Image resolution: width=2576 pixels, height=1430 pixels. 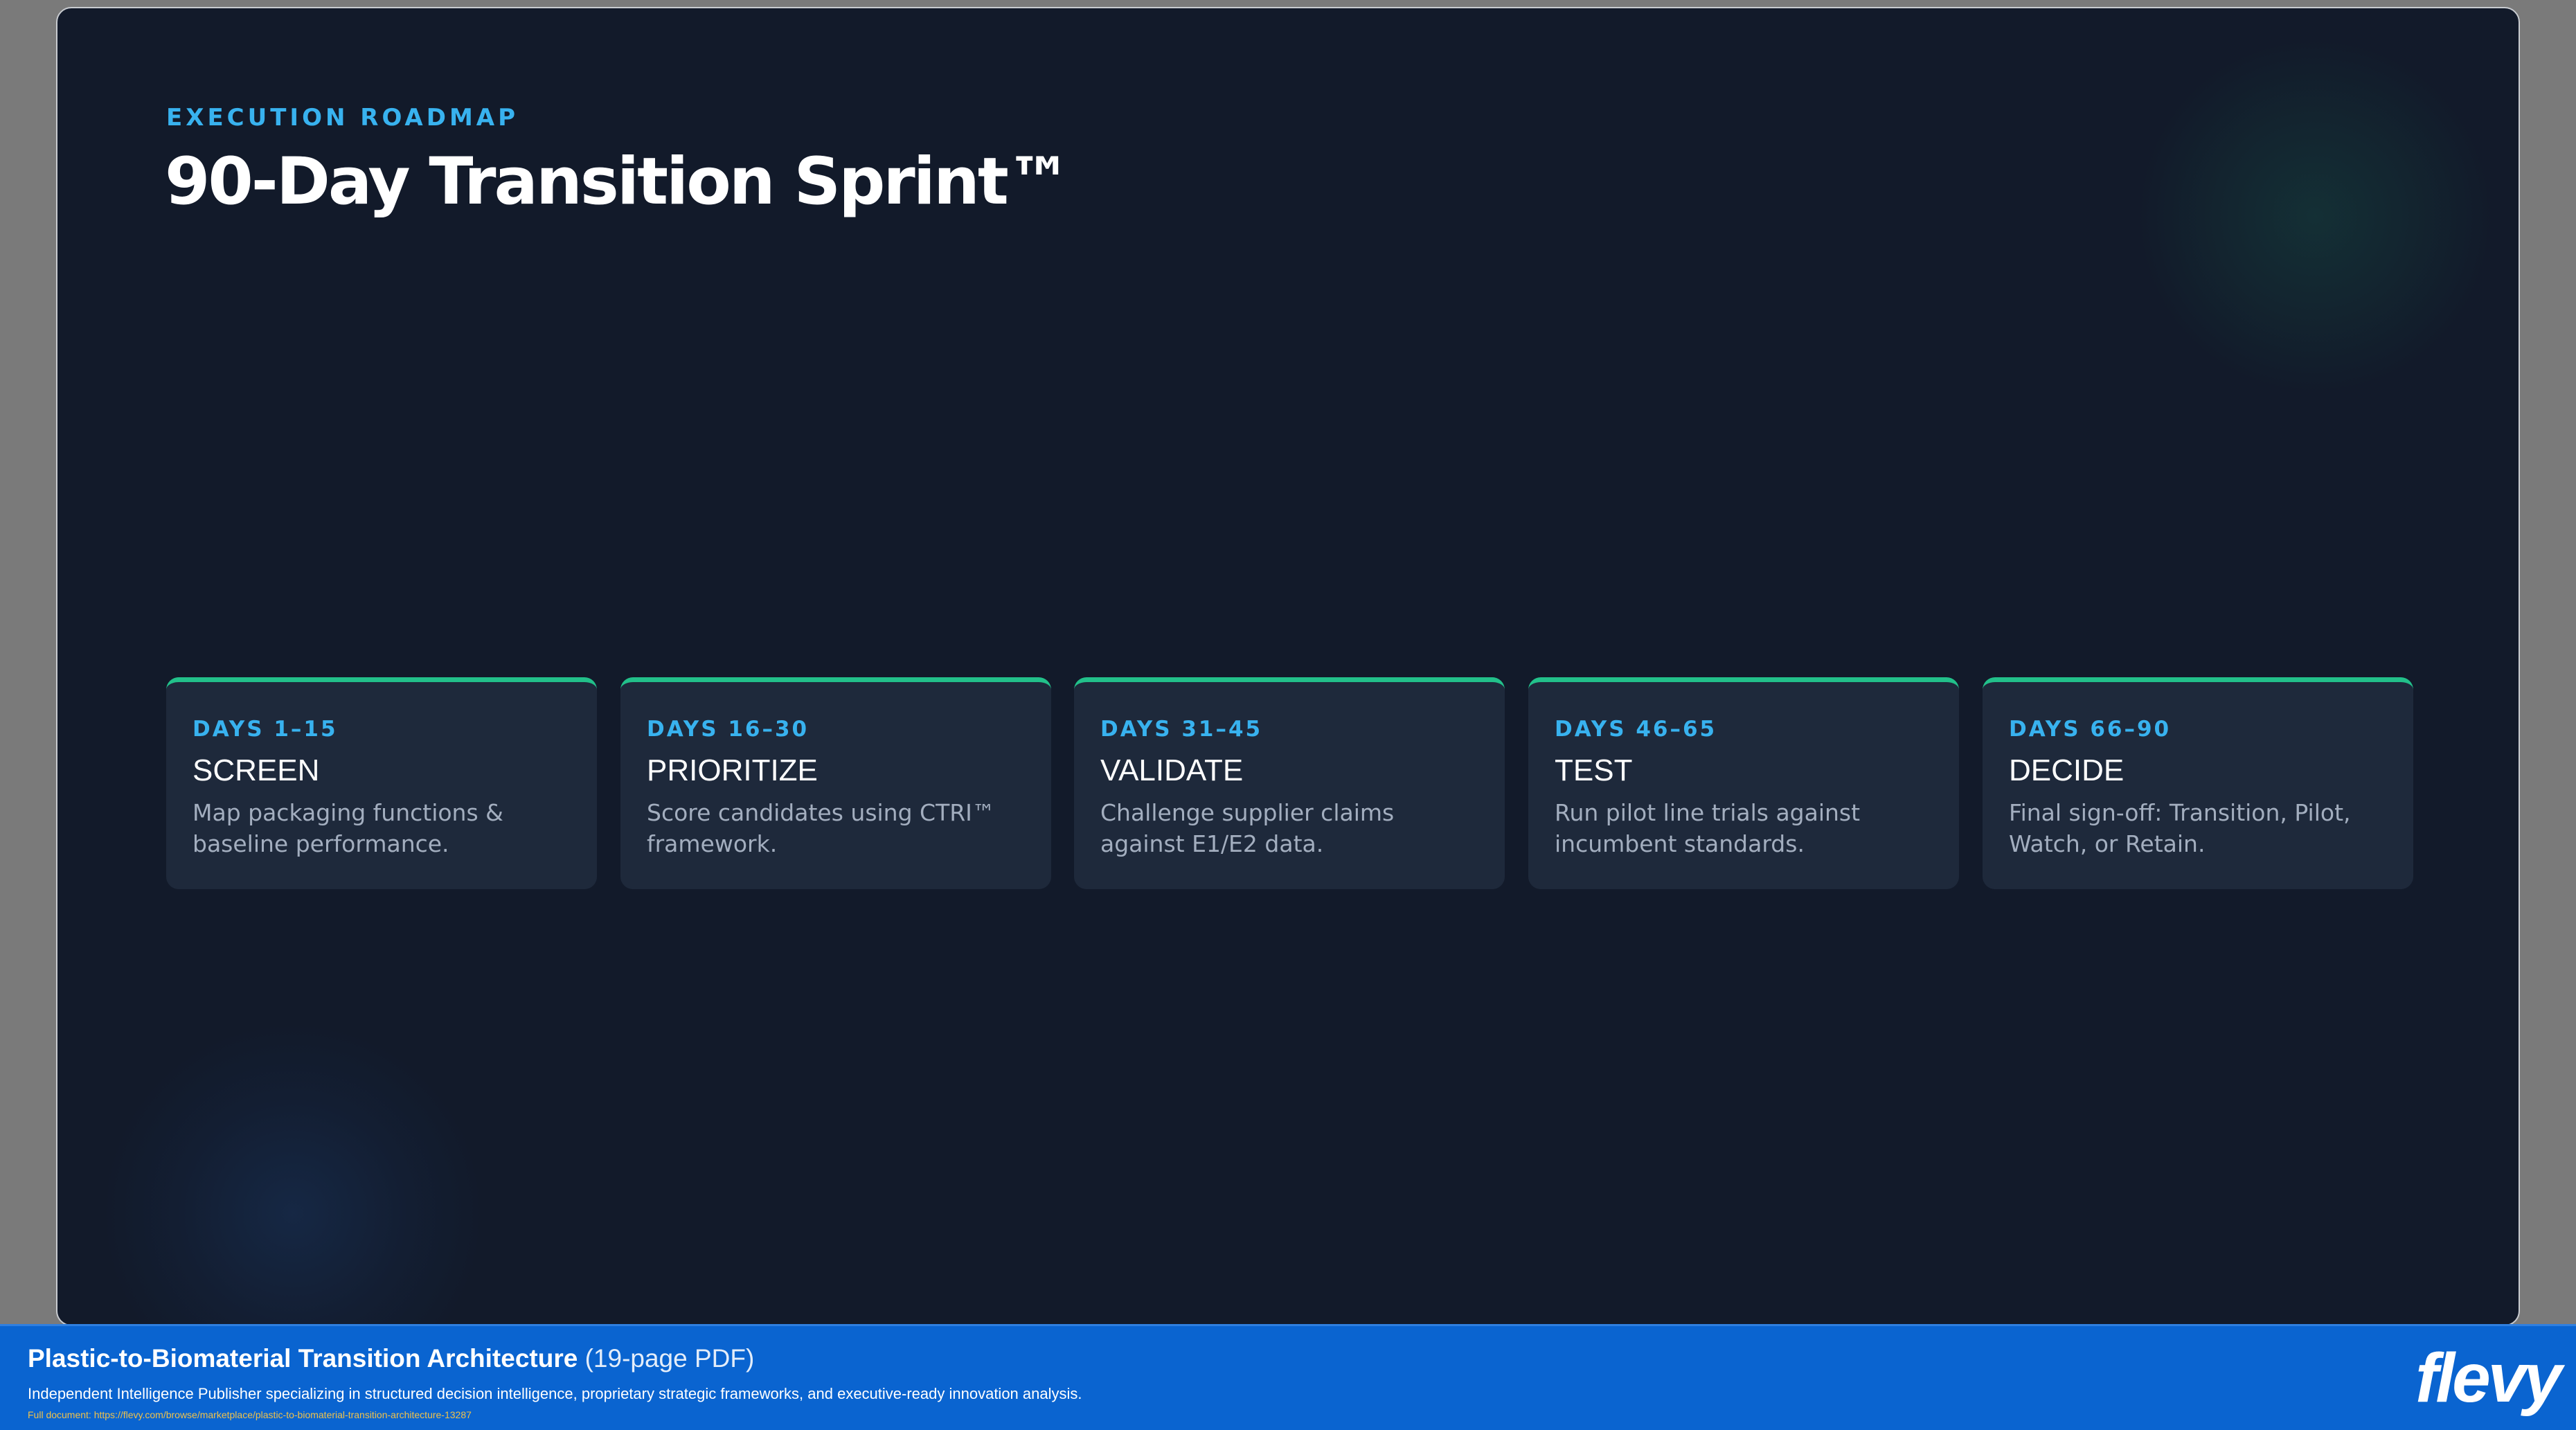 What do you see at coordinates (1172, 770) in the screenshot?
I see `phase-name: VALIDATE` at bounding box center [1172, 770].